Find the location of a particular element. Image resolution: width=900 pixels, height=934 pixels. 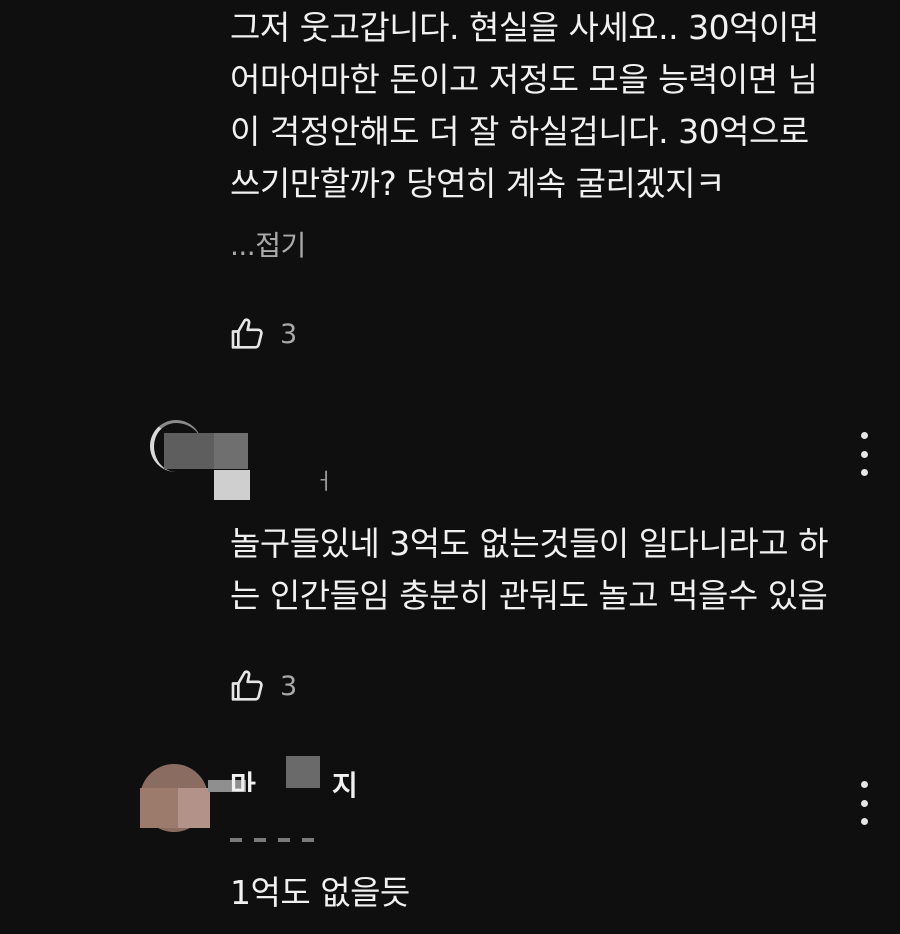

comment-text: 1억도 없을듯 is located at coordinates (320, 892).